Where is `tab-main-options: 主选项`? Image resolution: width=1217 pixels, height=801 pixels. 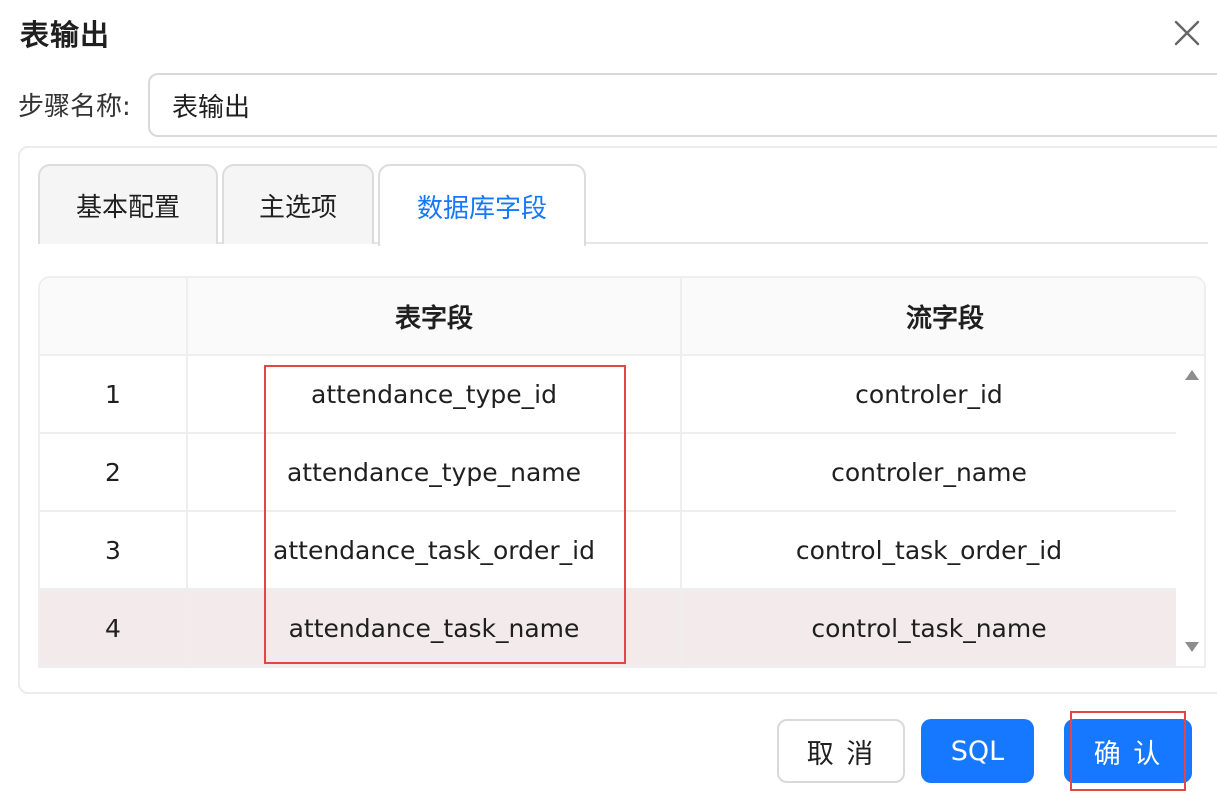 tab-main-options: 主选项 is located at coordinates (298, 204).